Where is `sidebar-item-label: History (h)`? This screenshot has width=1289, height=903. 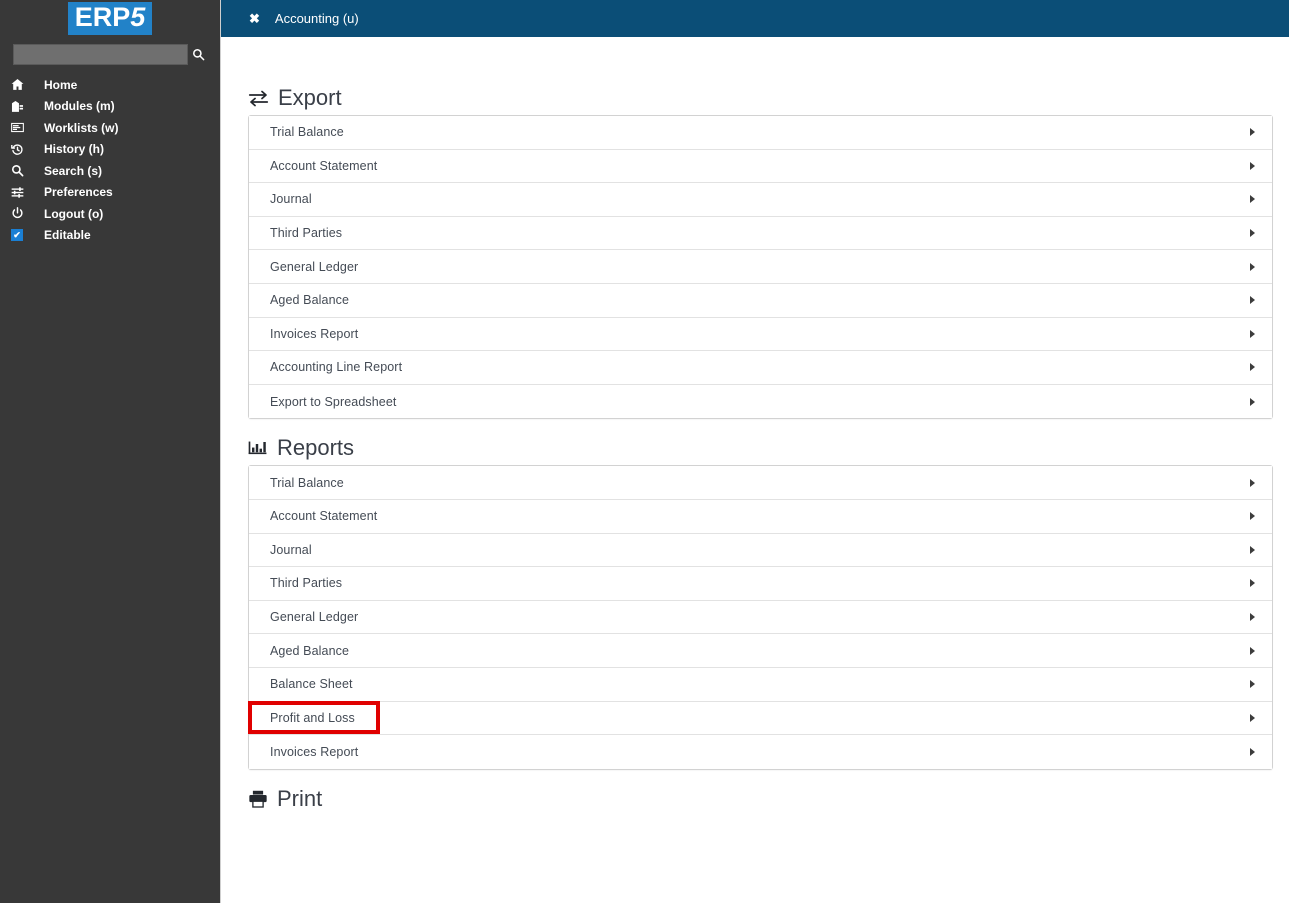
sidebar-item-label: History (h) is located at coordinates (74, 149).